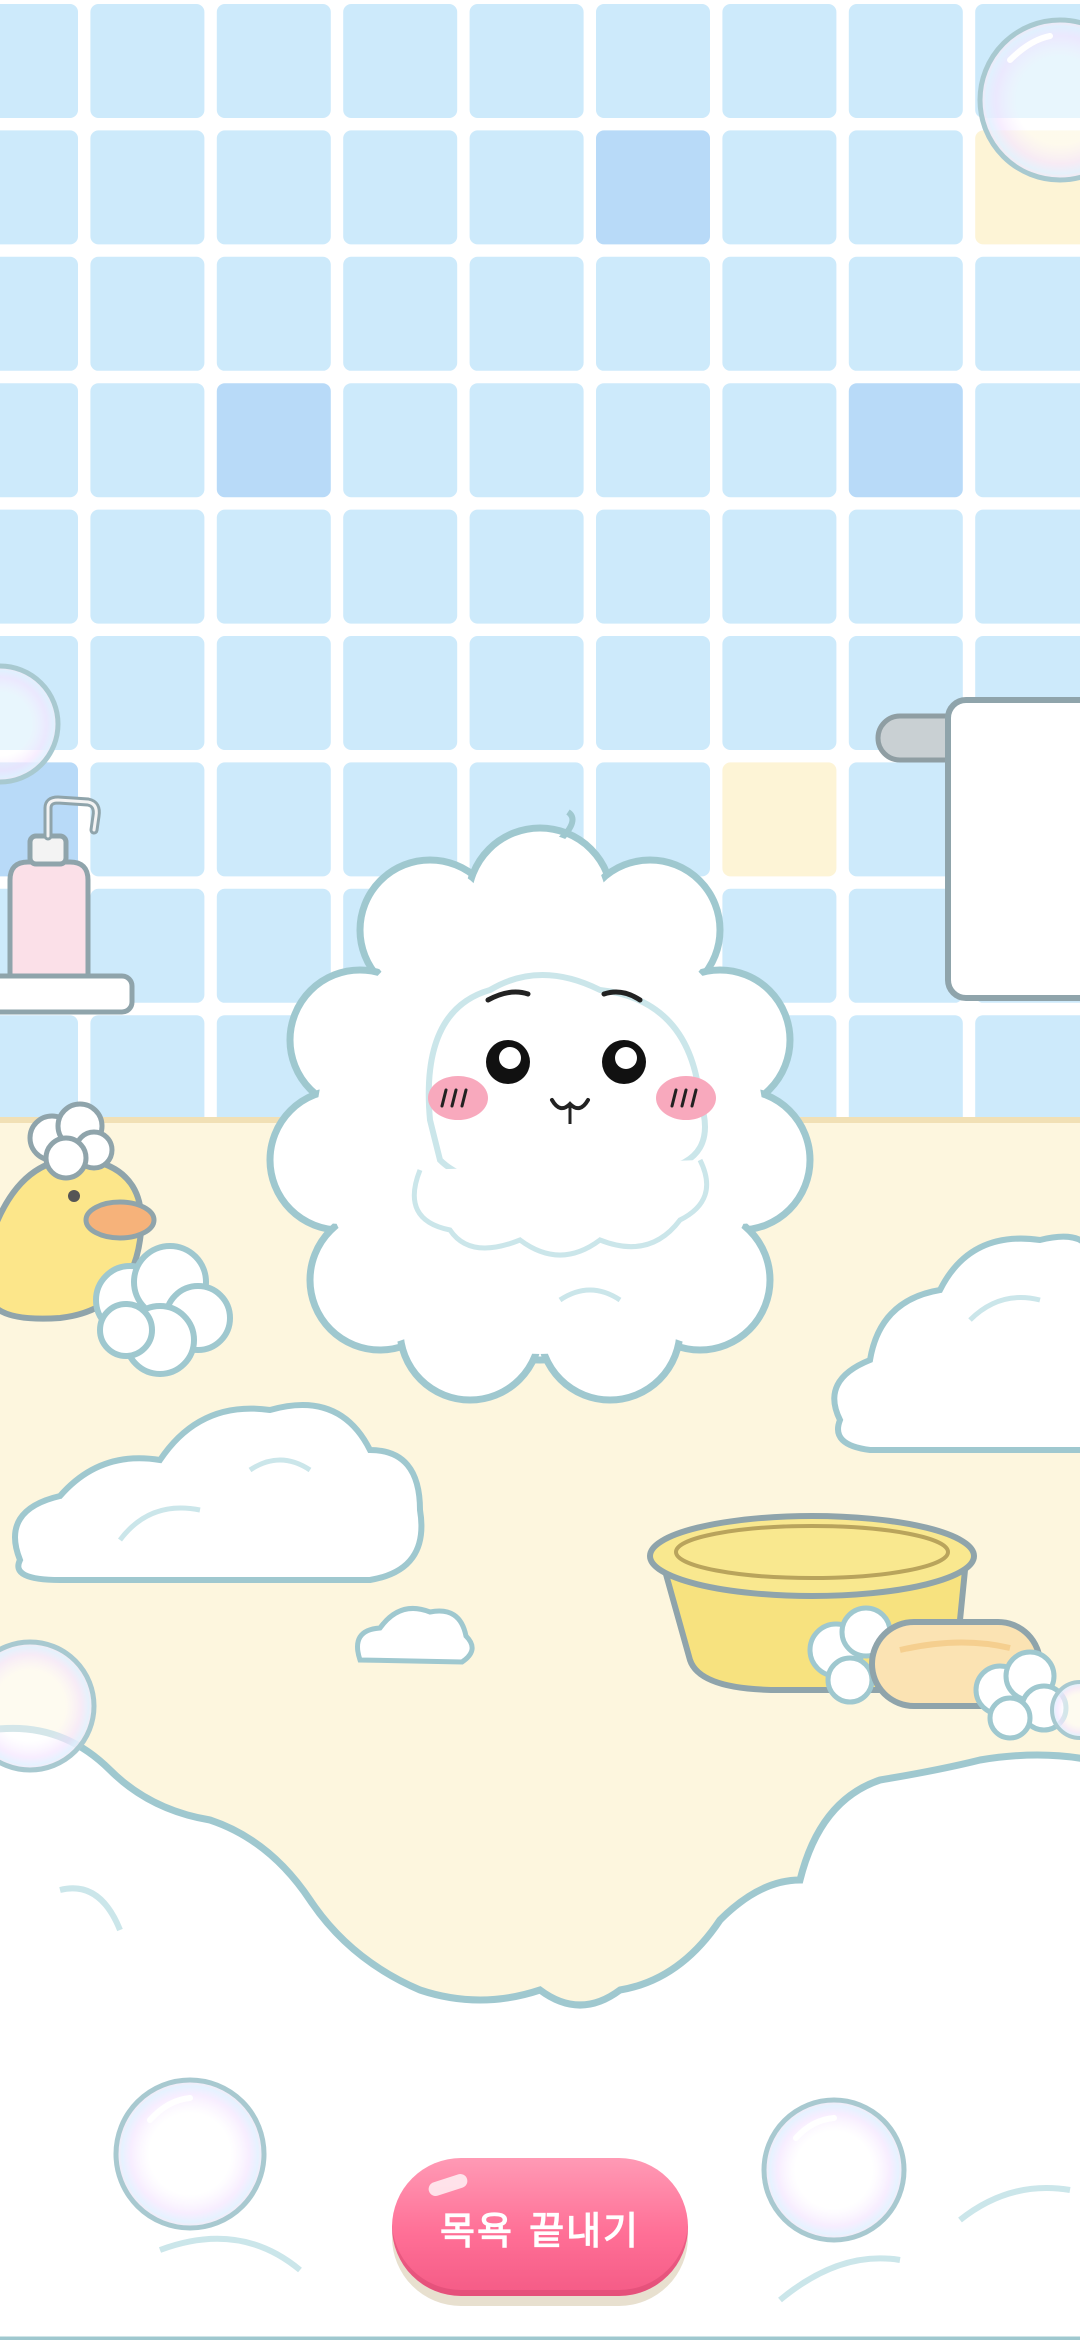 This screenshot has width=1080, height=2340. What do you see at coordinates (448, 2185) in the screenshot?
I see `button-shine` at bounding box center [448, 2185].